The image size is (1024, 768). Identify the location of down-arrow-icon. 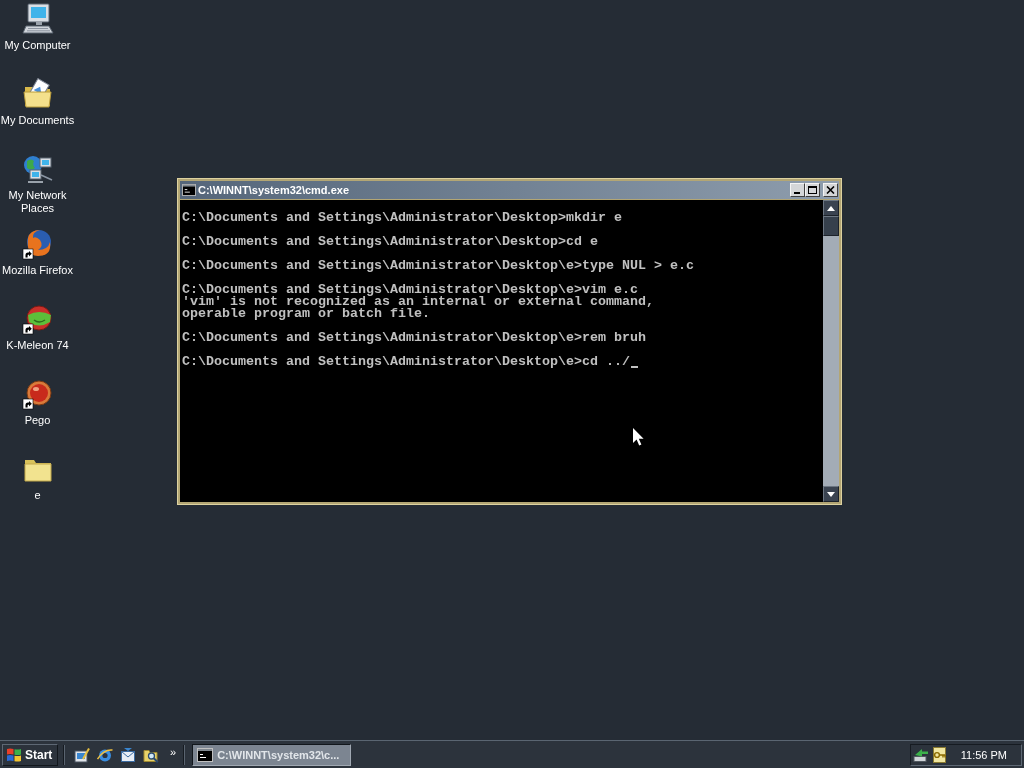
(831, 494).